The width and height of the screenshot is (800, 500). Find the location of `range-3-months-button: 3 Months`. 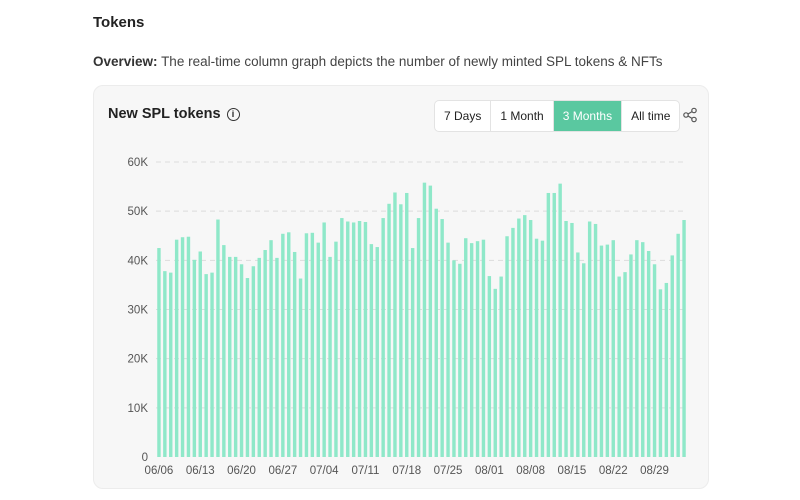

range-3-months-button: 3 Months is located at coordinates (588, 116).